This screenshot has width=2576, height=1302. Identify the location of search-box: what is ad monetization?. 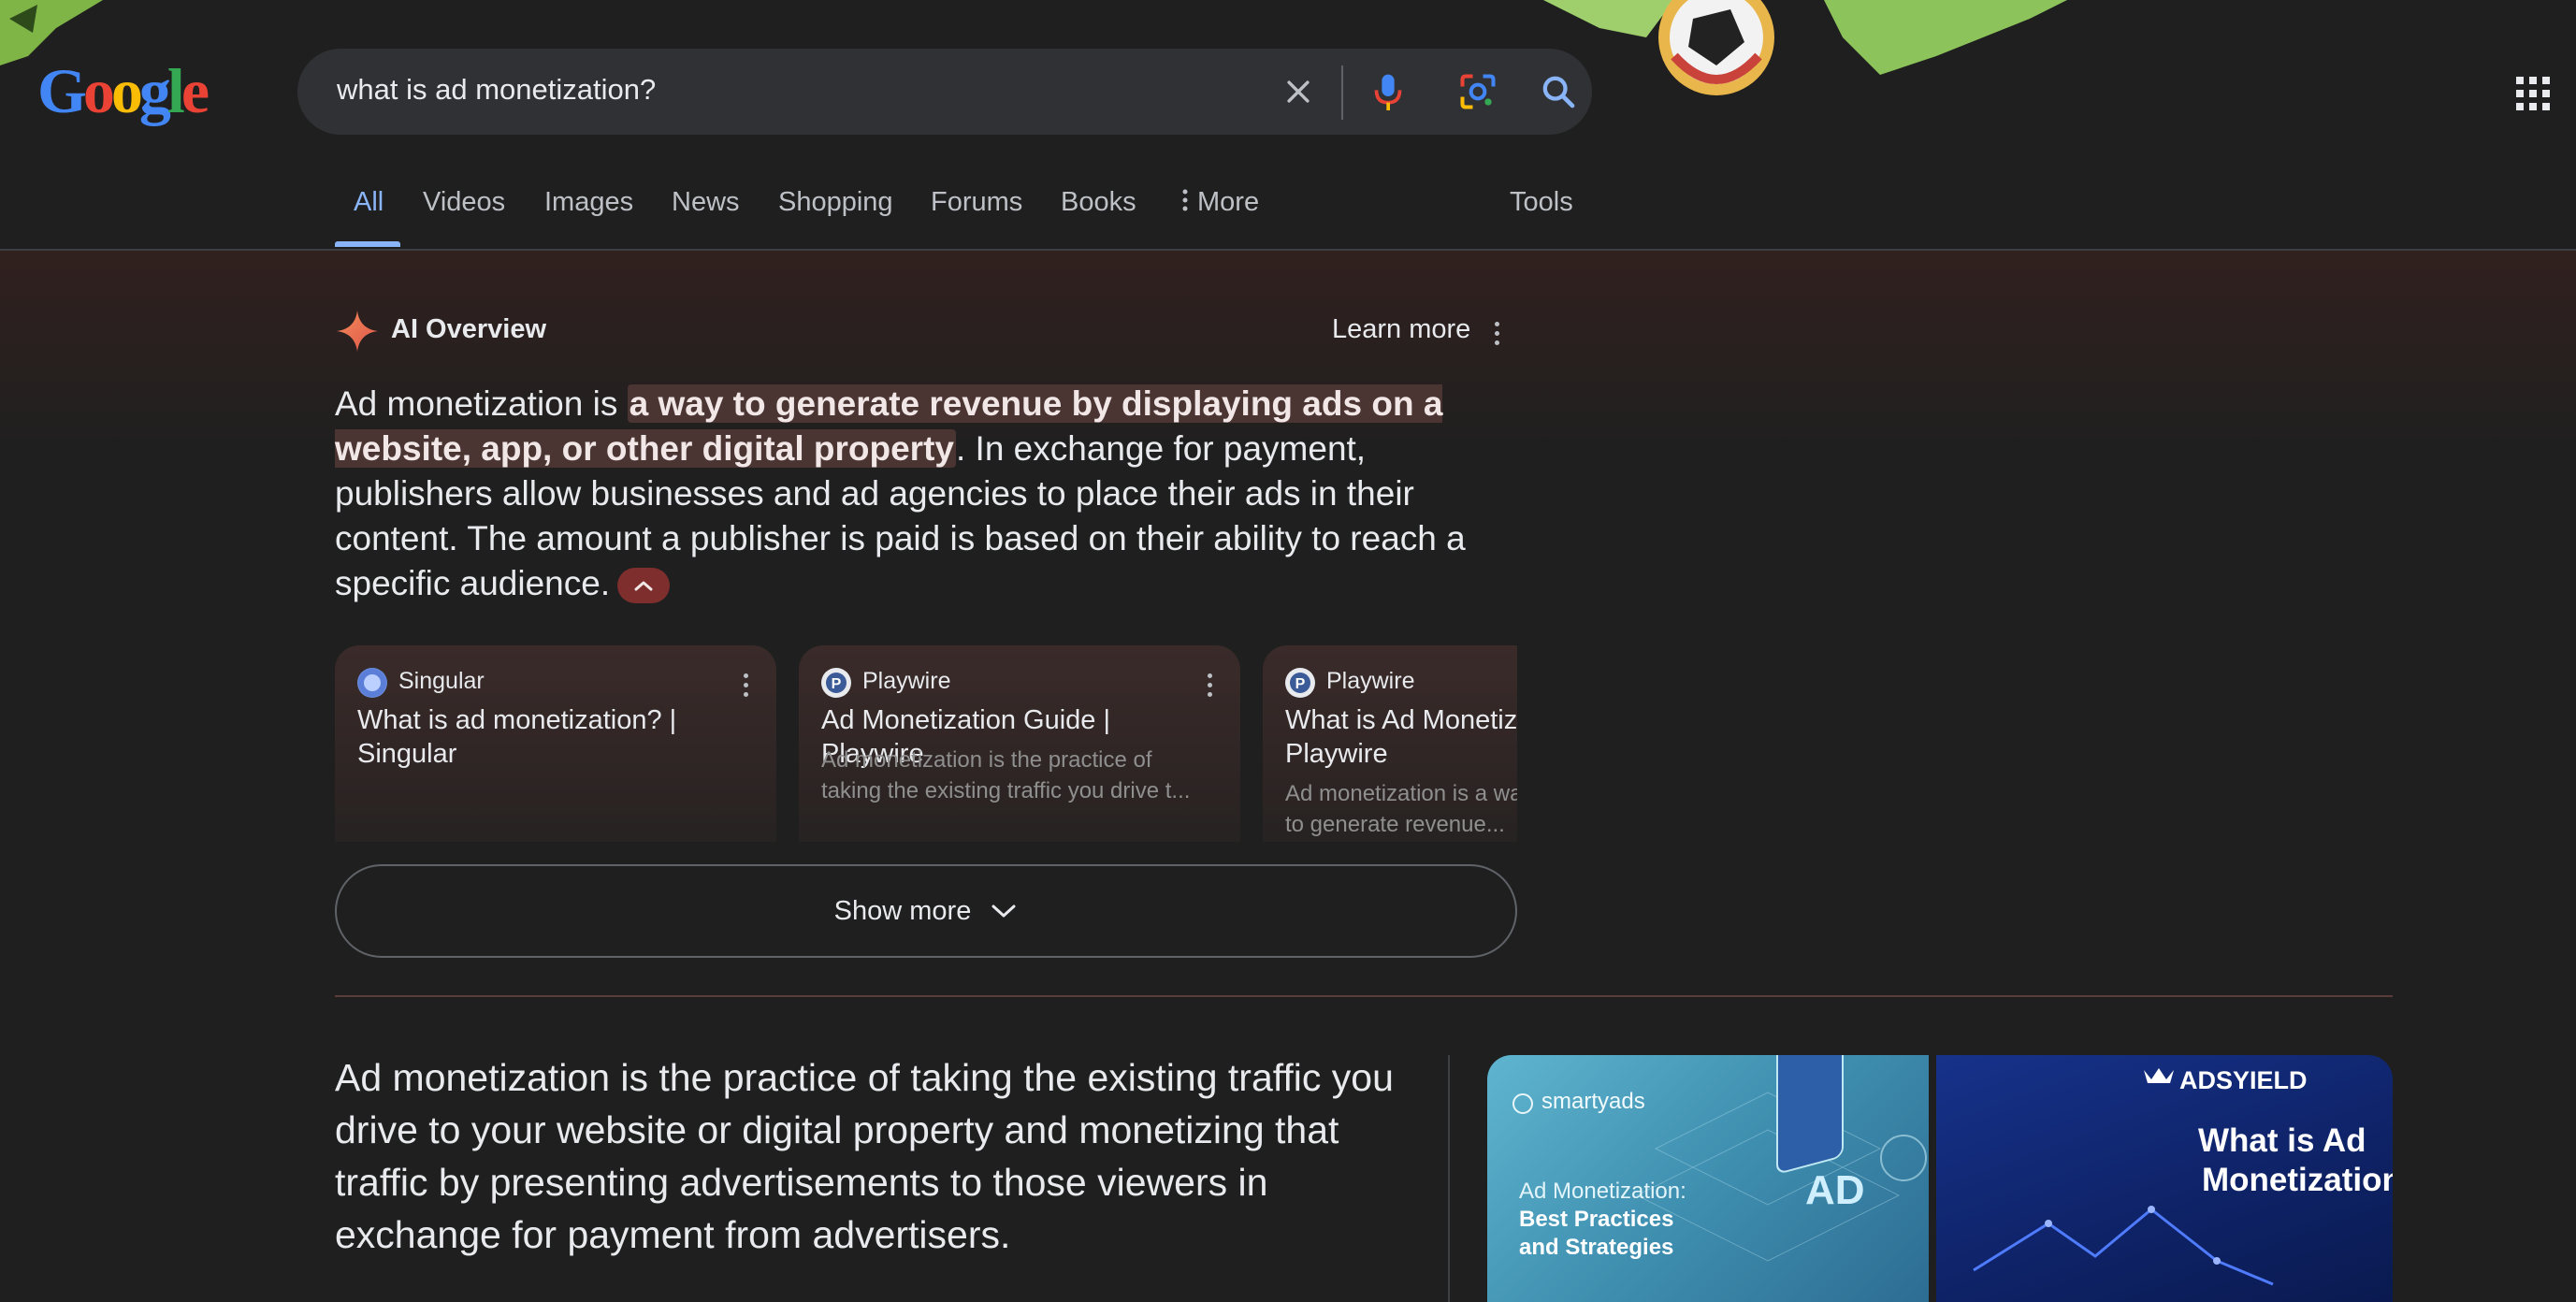
(944, 92).